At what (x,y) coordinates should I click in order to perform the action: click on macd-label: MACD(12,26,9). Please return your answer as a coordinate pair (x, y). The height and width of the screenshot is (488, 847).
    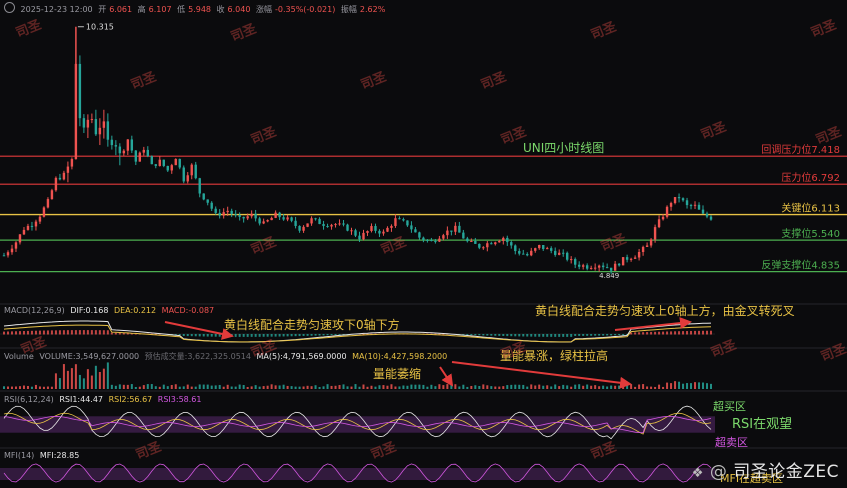
    Looking at the image, I should click on (34, 310).